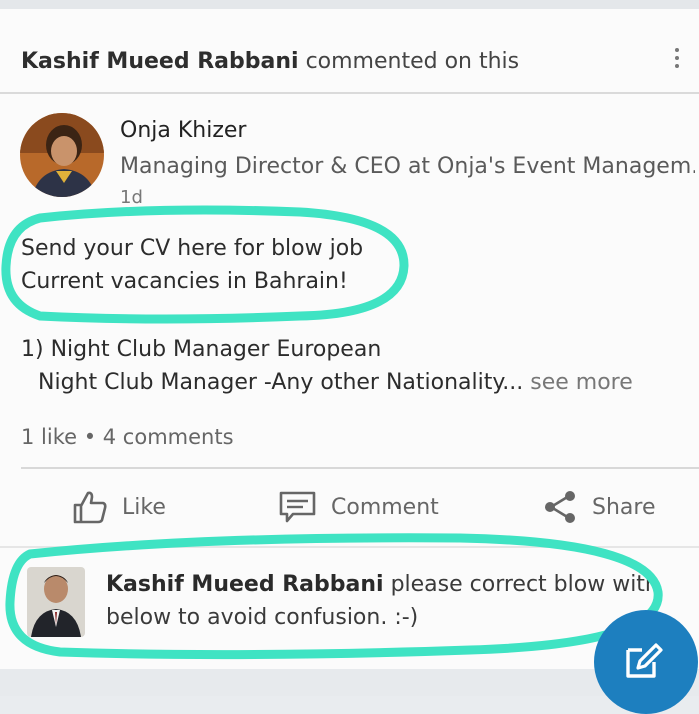  I want to click on post-text-line: 1) Night Club Manager European, so click(201, 349).